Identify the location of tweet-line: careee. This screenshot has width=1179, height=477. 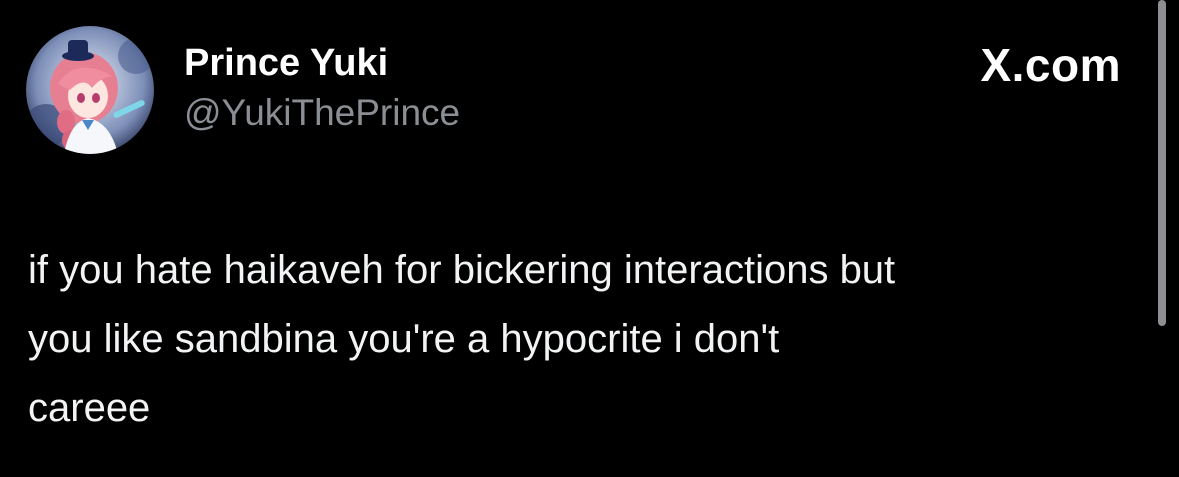
(89, 408).